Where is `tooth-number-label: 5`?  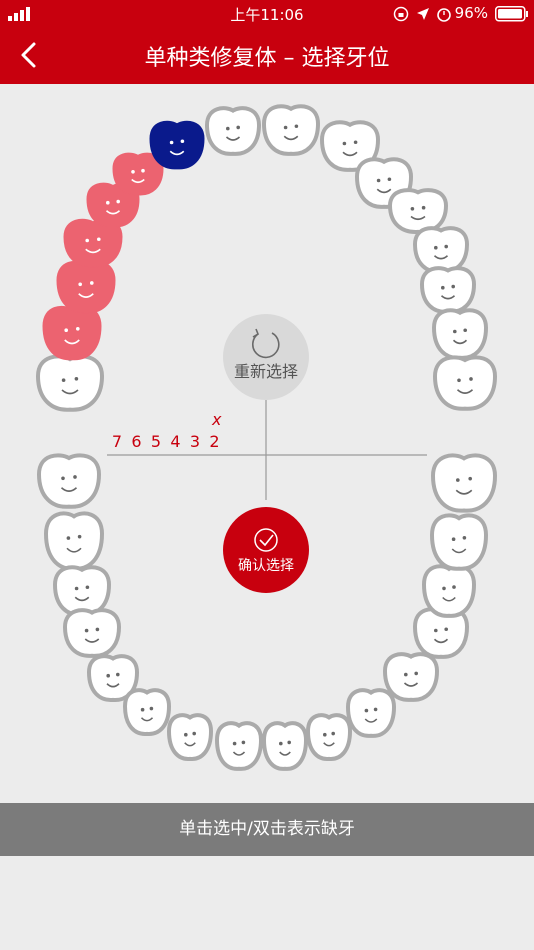 tooth-number-label: 5 is located at coordinates (156, 441).